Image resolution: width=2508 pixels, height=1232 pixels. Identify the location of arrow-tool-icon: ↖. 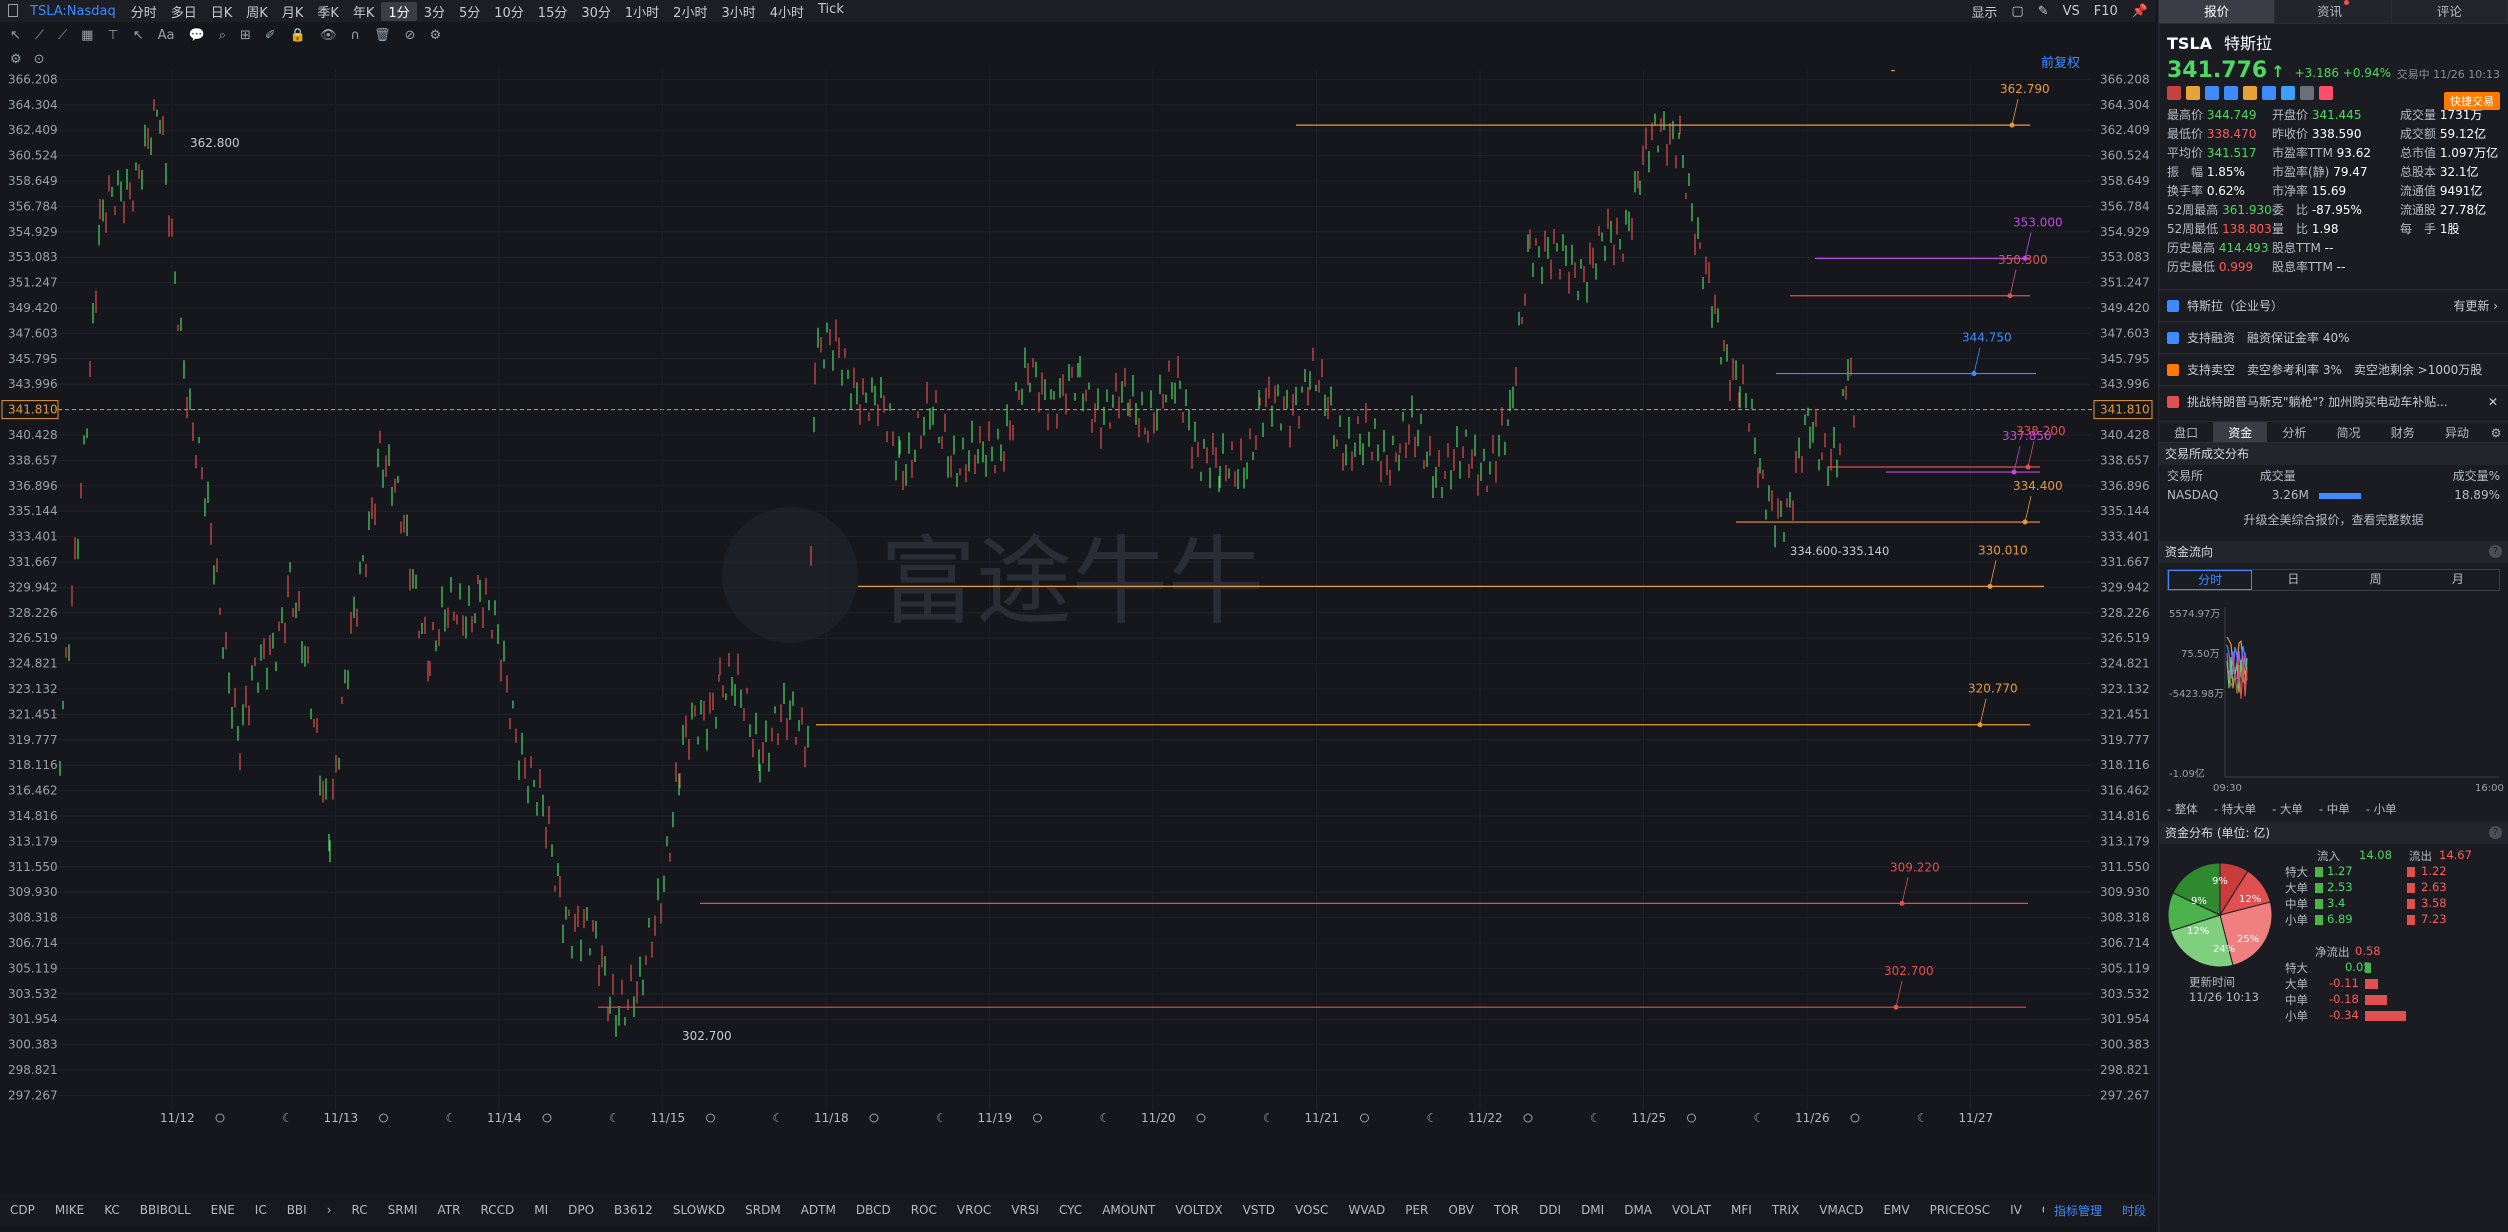
(138, 35).